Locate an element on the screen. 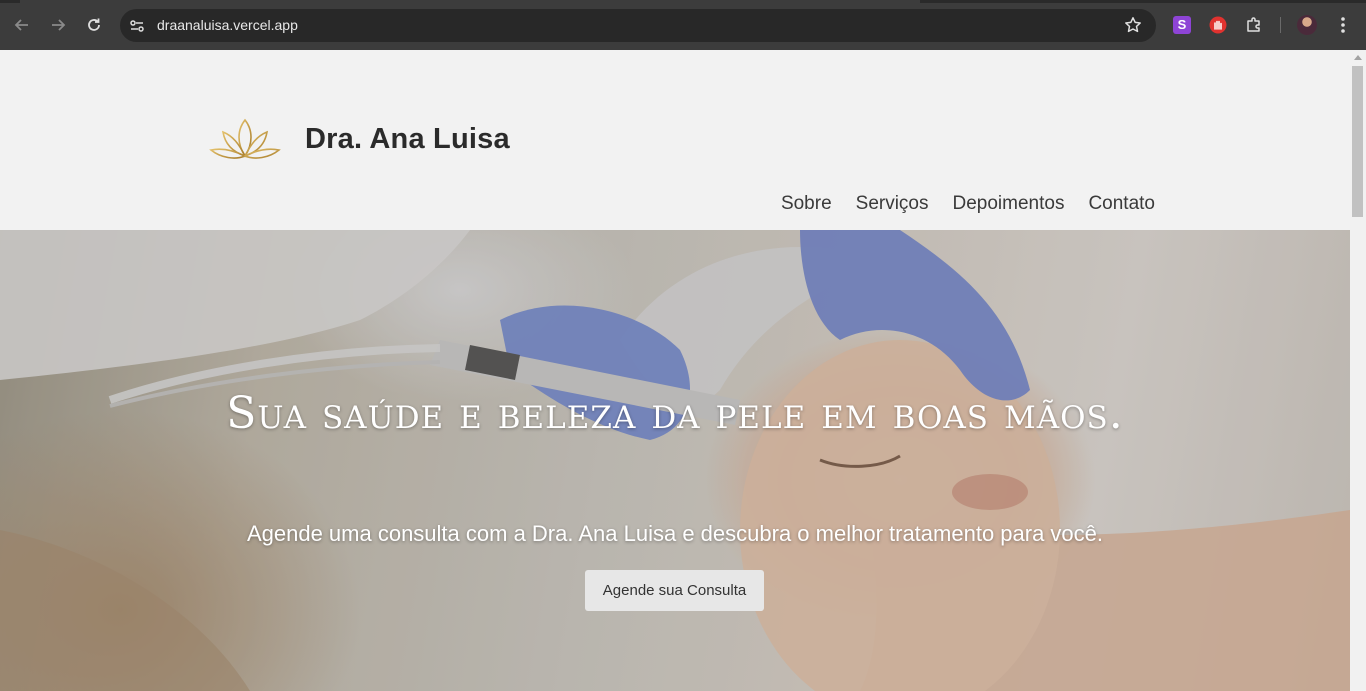 The image size is (1366, 691). profile-avatar is located at coordinates (1307, 25).